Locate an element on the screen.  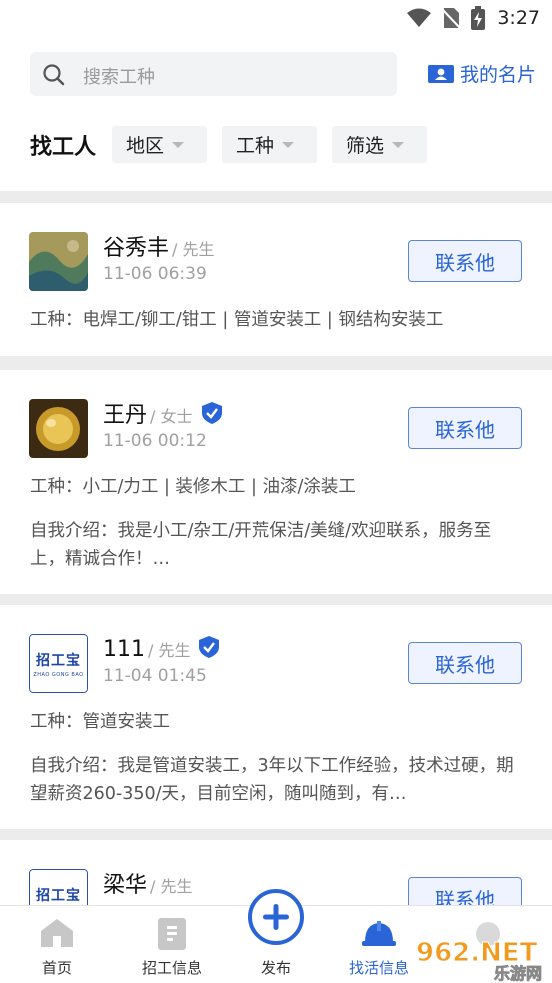
publish-button is located at coordinates (276, 917).